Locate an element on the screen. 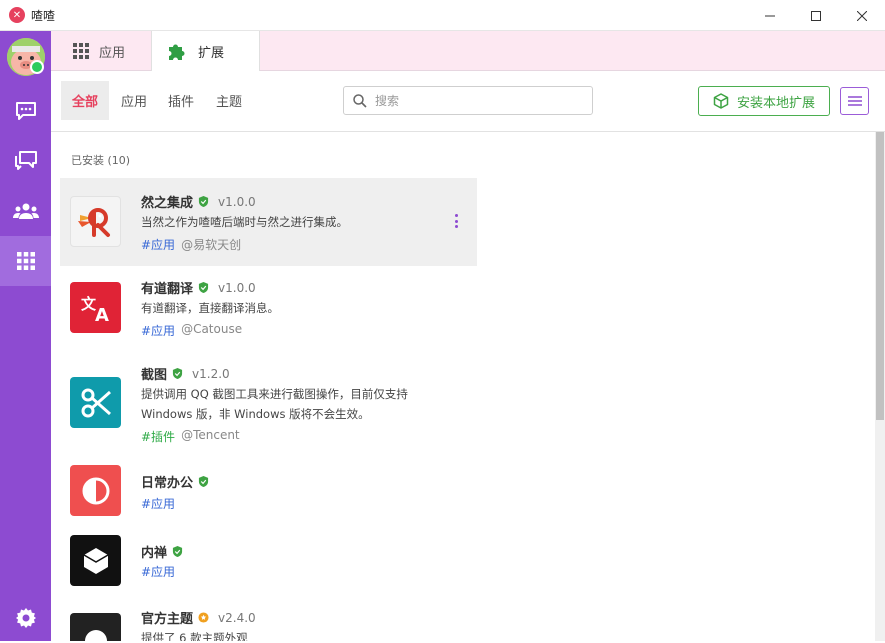 The height and width of the screenshot is (643, 885). theme-circle-icon is located at coordinates (95, 627).